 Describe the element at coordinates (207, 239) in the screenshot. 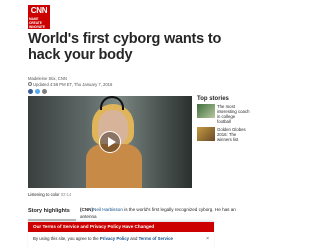

I see `close-icon: ×` at that location.